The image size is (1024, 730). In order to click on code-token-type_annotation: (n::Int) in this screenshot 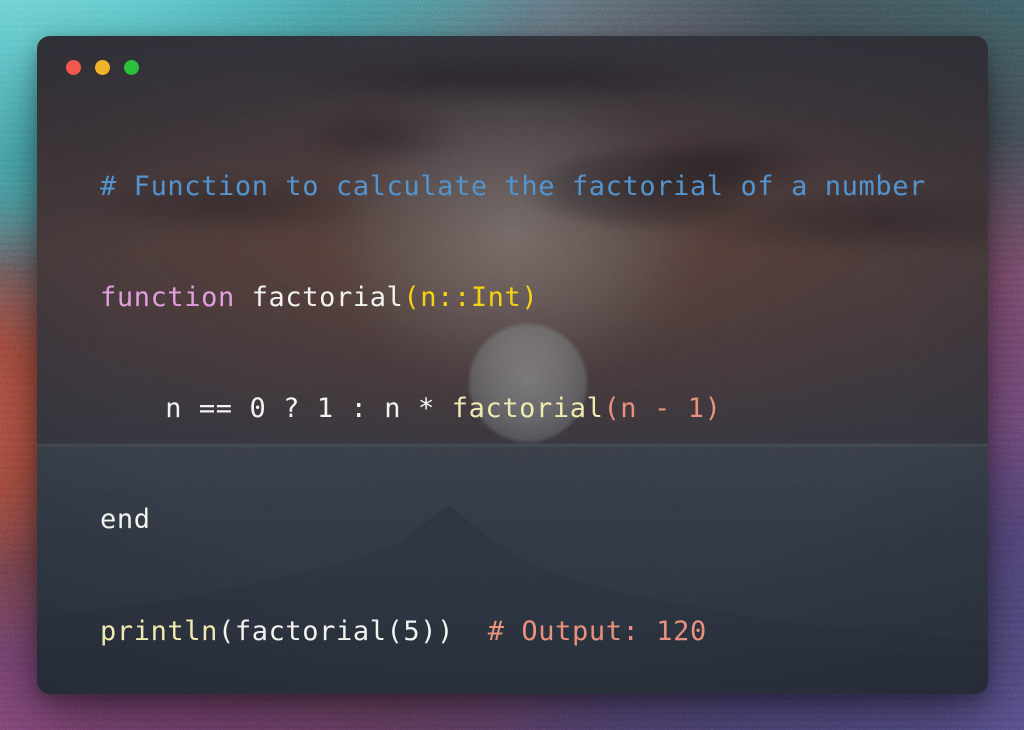, I will do `click(471, 297)`.